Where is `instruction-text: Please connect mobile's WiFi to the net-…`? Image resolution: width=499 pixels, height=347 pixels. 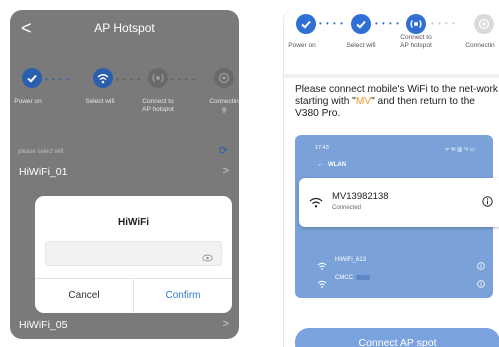 instruction-text: Please connect mobile's WiFi to the net-… is located at coordinates (397, 102).